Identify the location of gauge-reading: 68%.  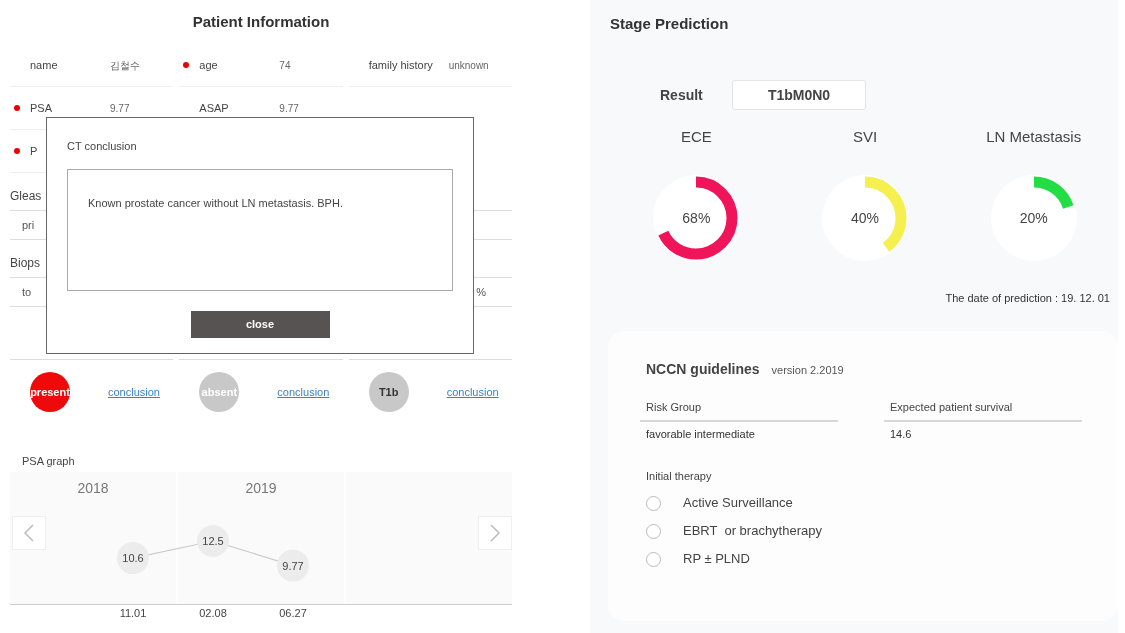
(696, 218).